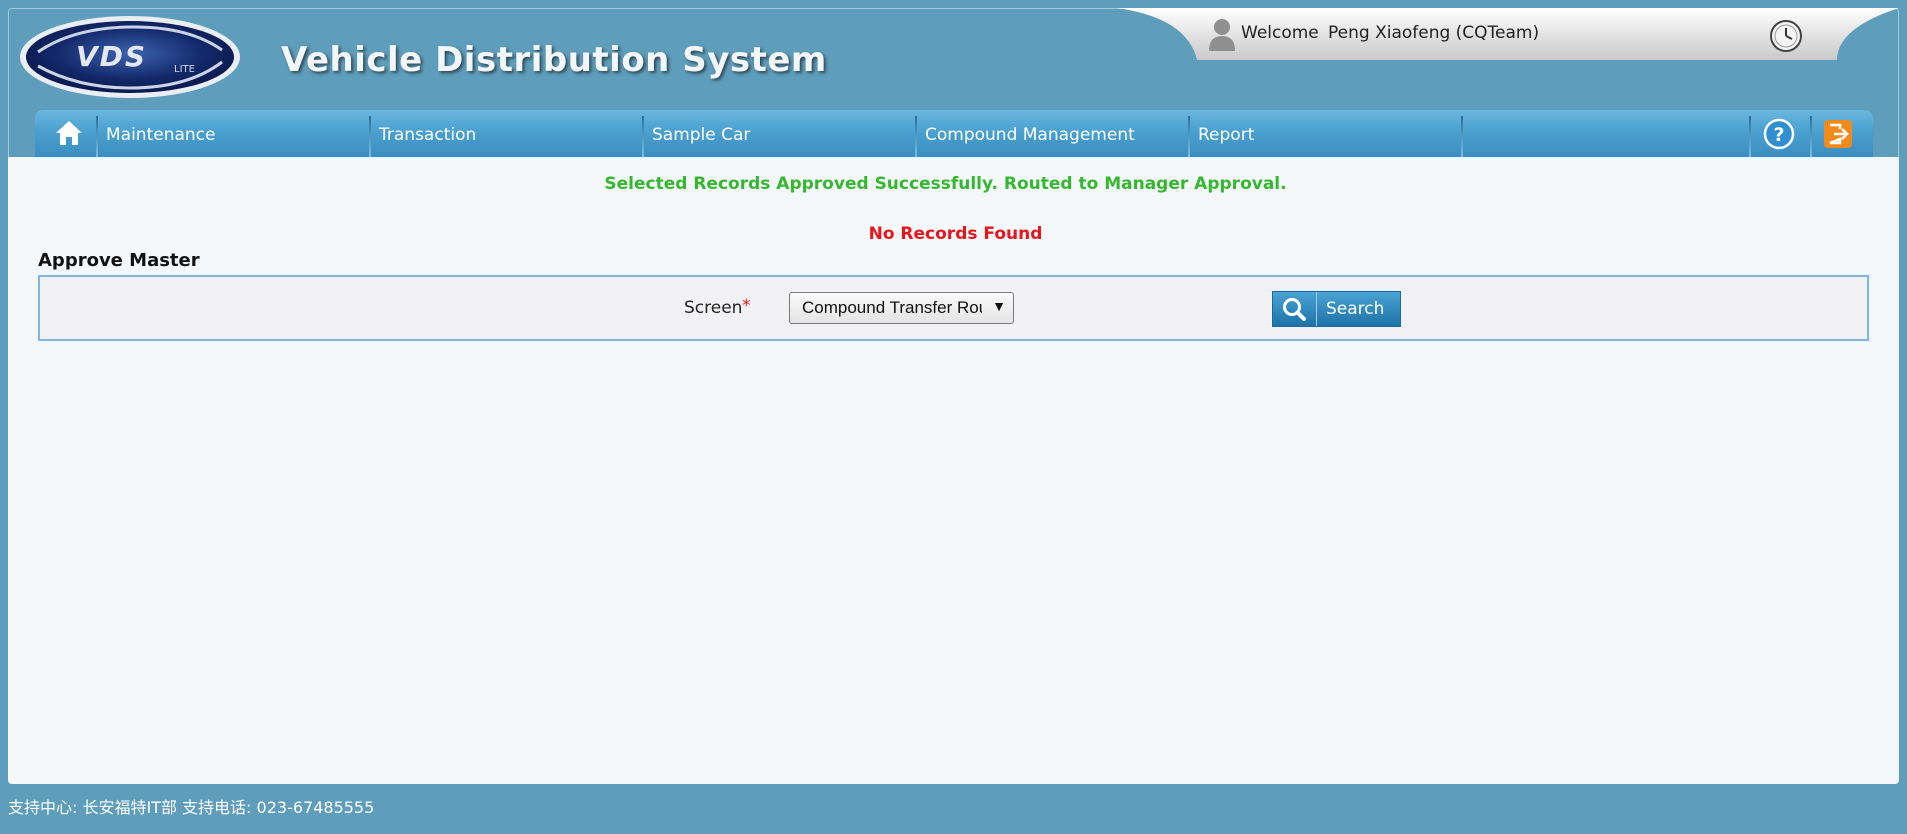  I want to click on nav-item-maintenance: Maintenance, so click(160, 135).